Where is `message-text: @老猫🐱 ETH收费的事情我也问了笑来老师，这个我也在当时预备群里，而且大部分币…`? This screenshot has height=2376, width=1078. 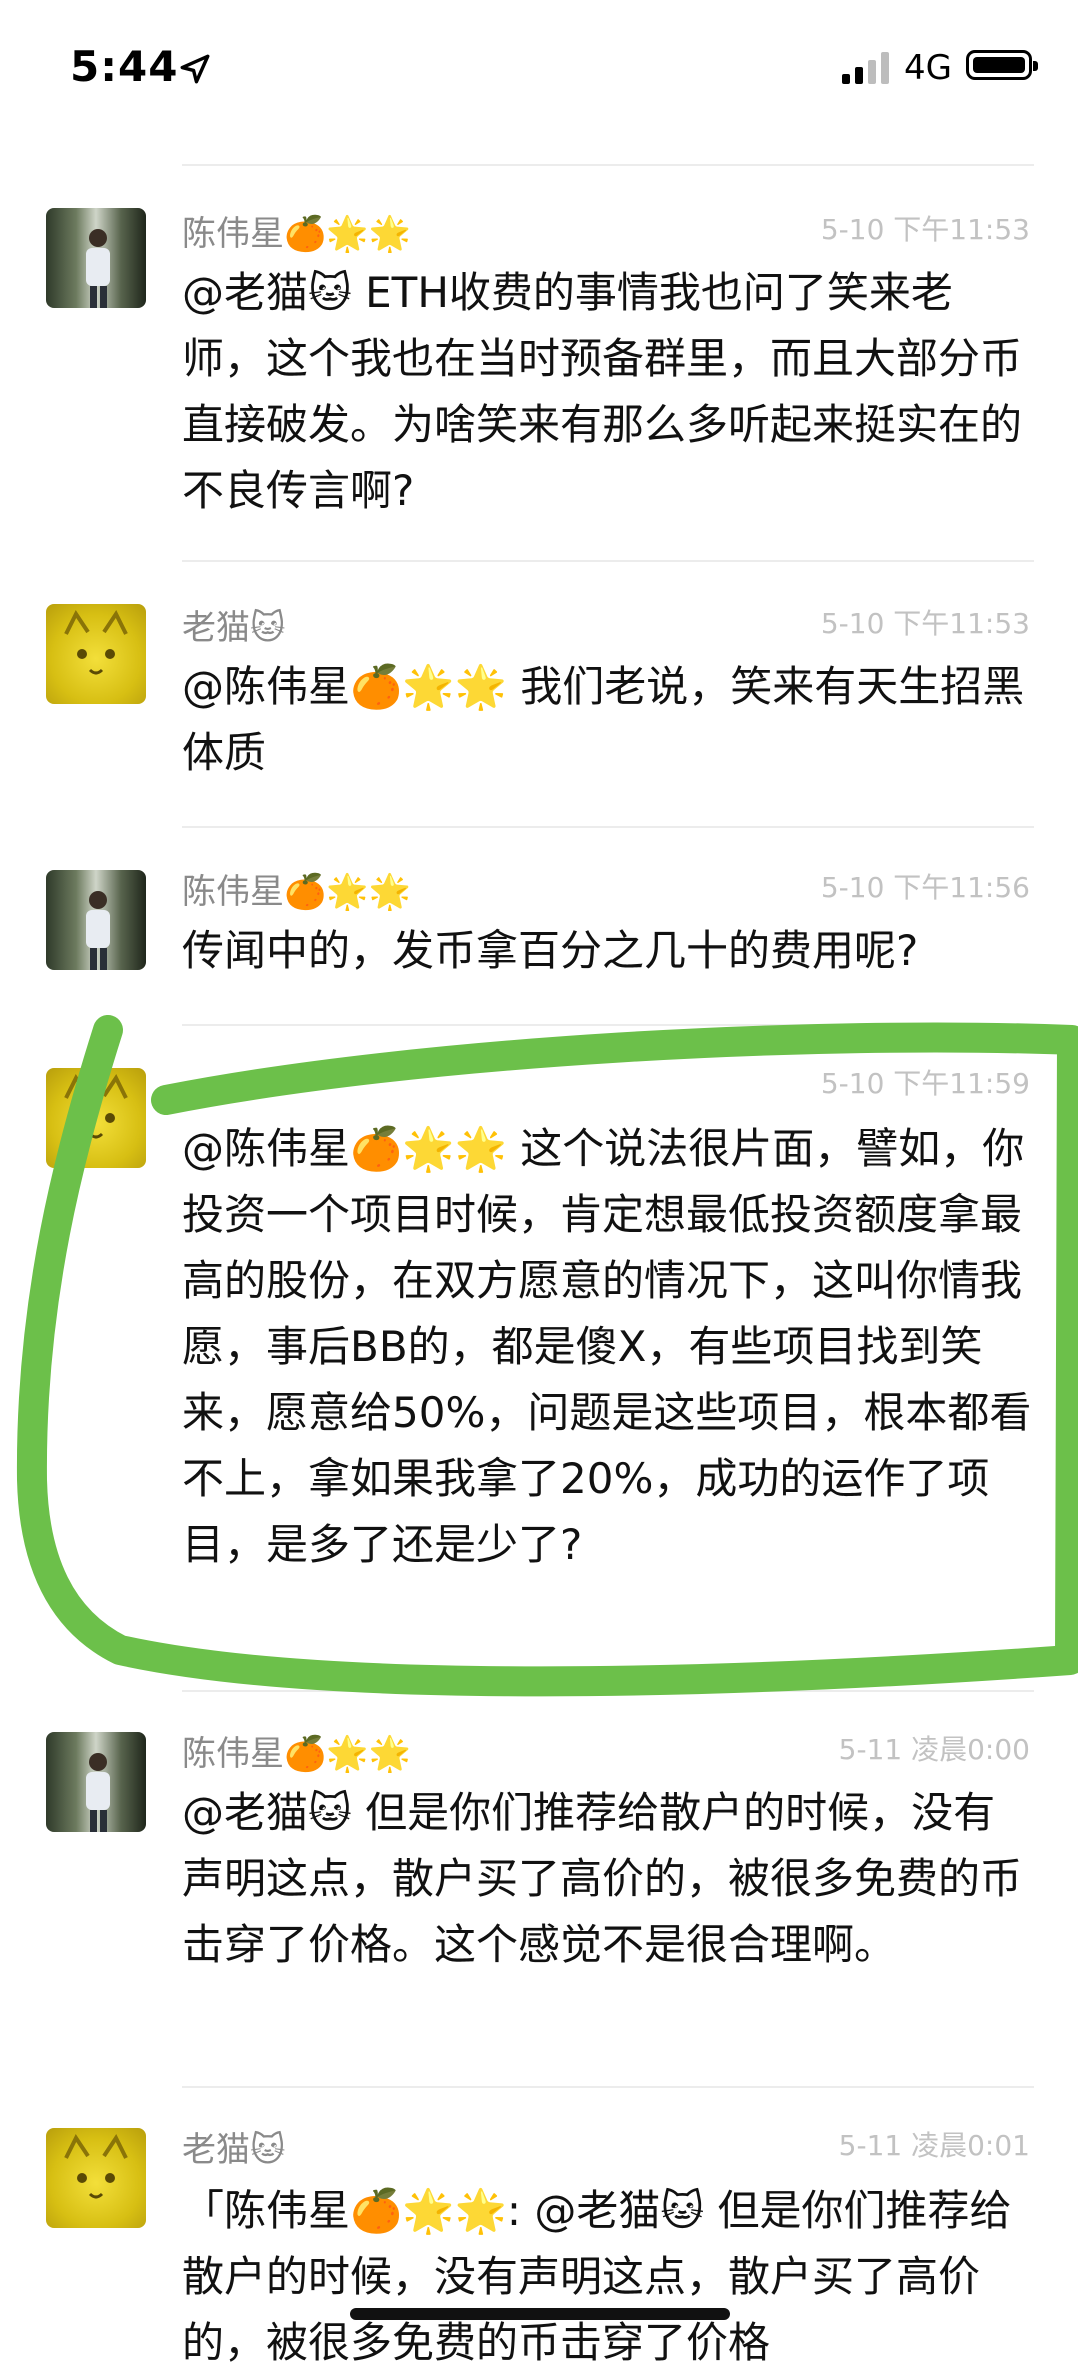 message-text: @老猫🐱 ETH收费的事情我也问了笑来老师，这个我也在当时预备群里，而且大部分币… is located at coordinates (602, 391).